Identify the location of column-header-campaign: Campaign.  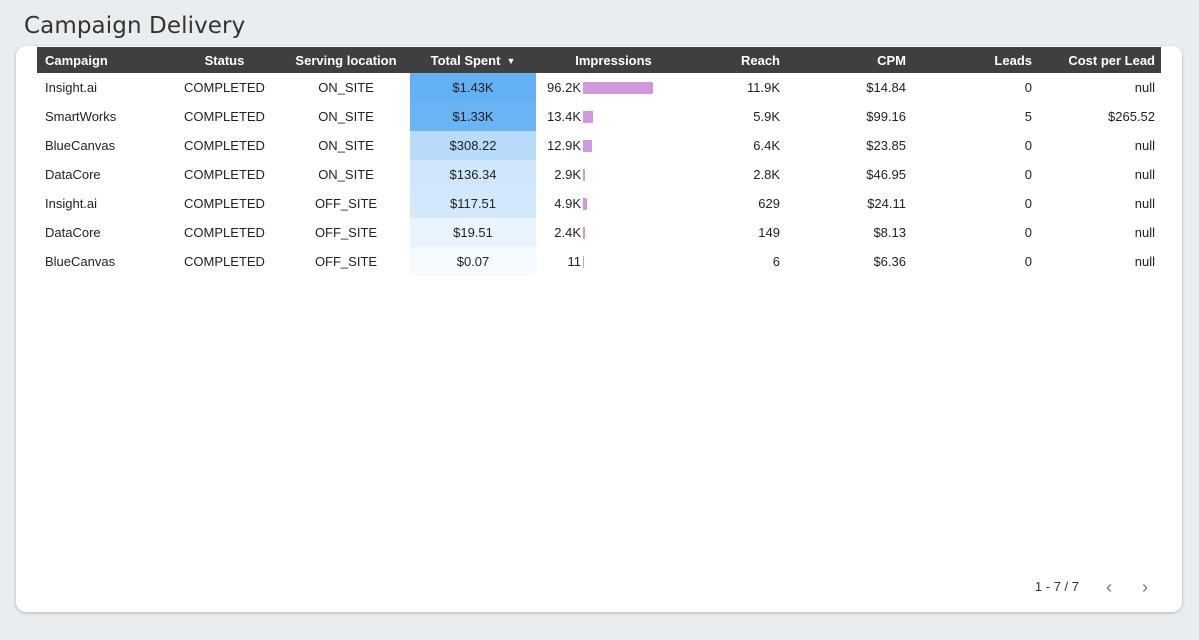
(102, 60).